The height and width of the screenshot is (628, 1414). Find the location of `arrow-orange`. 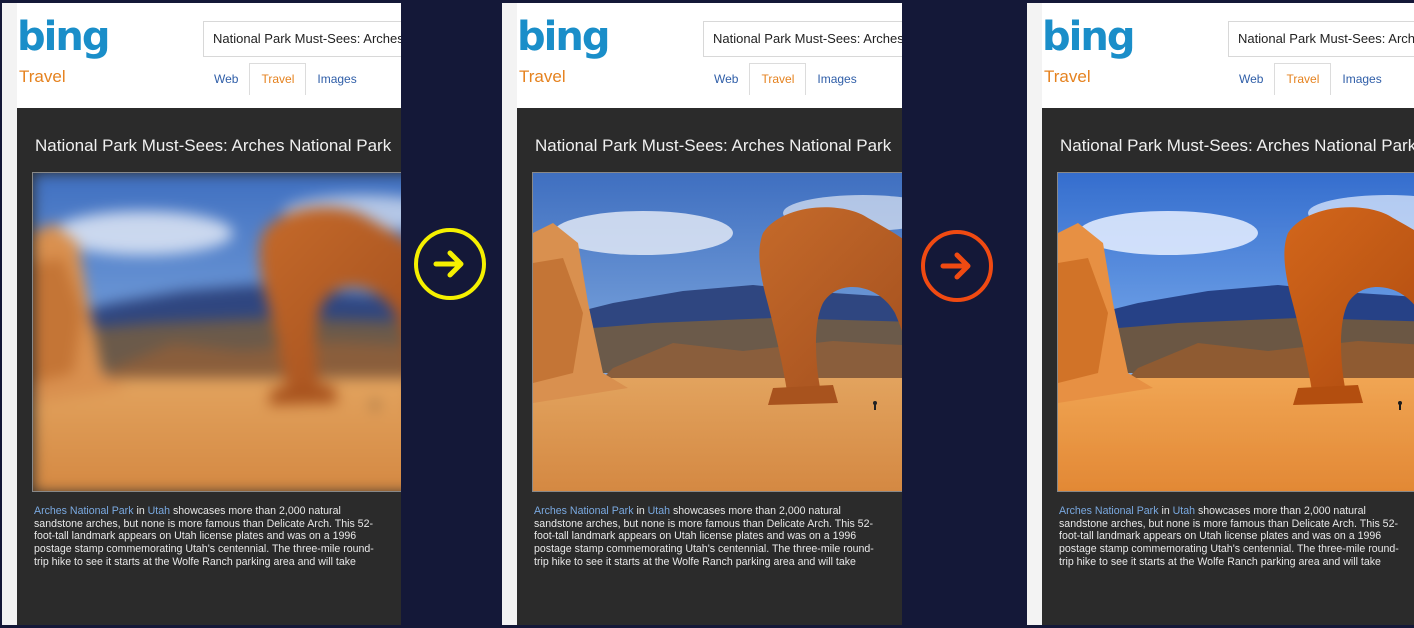

arrow-orange is located at coordinates (957, 266).